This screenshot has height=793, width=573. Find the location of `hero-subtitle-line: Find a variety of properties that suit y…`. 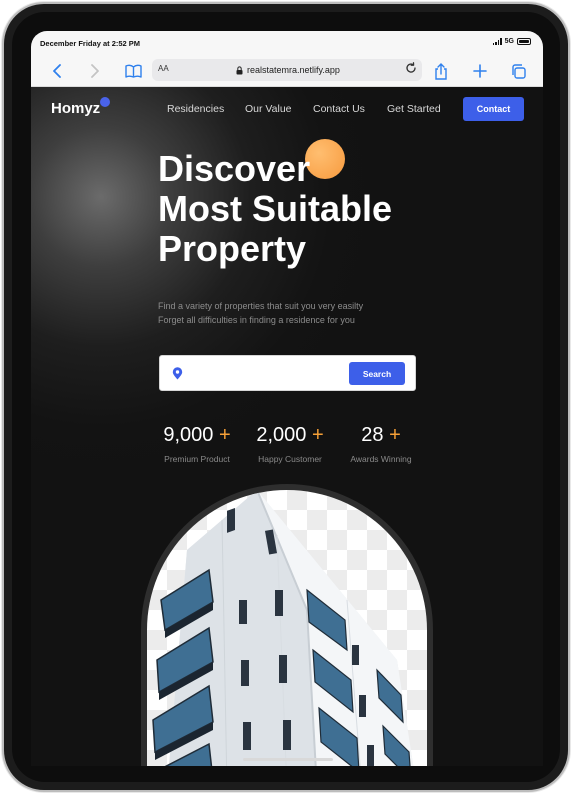

hero-subtitle-line: Find a variety of properties that suit y… is located at coordinates (261, 306).